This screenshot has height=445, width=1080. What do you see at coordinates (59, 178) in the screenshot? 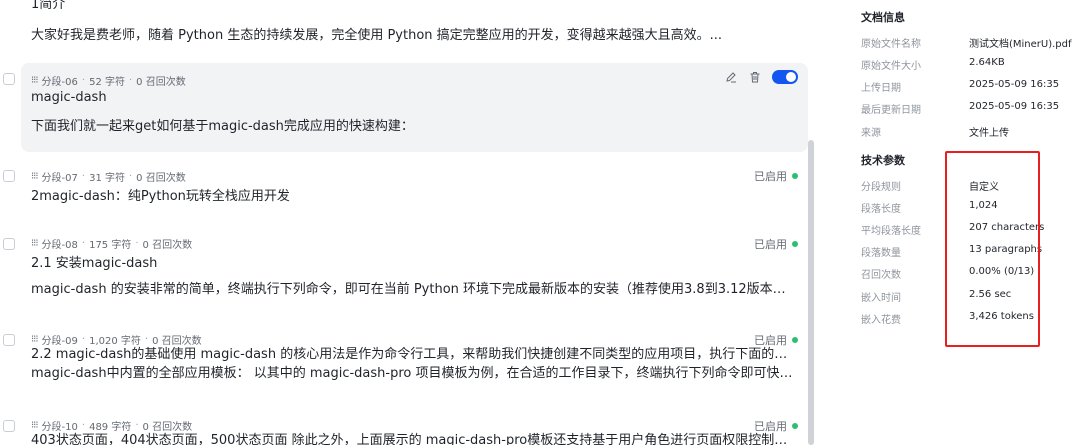
I see `segment-id: 分段-07` at bounding box center [59, 178].